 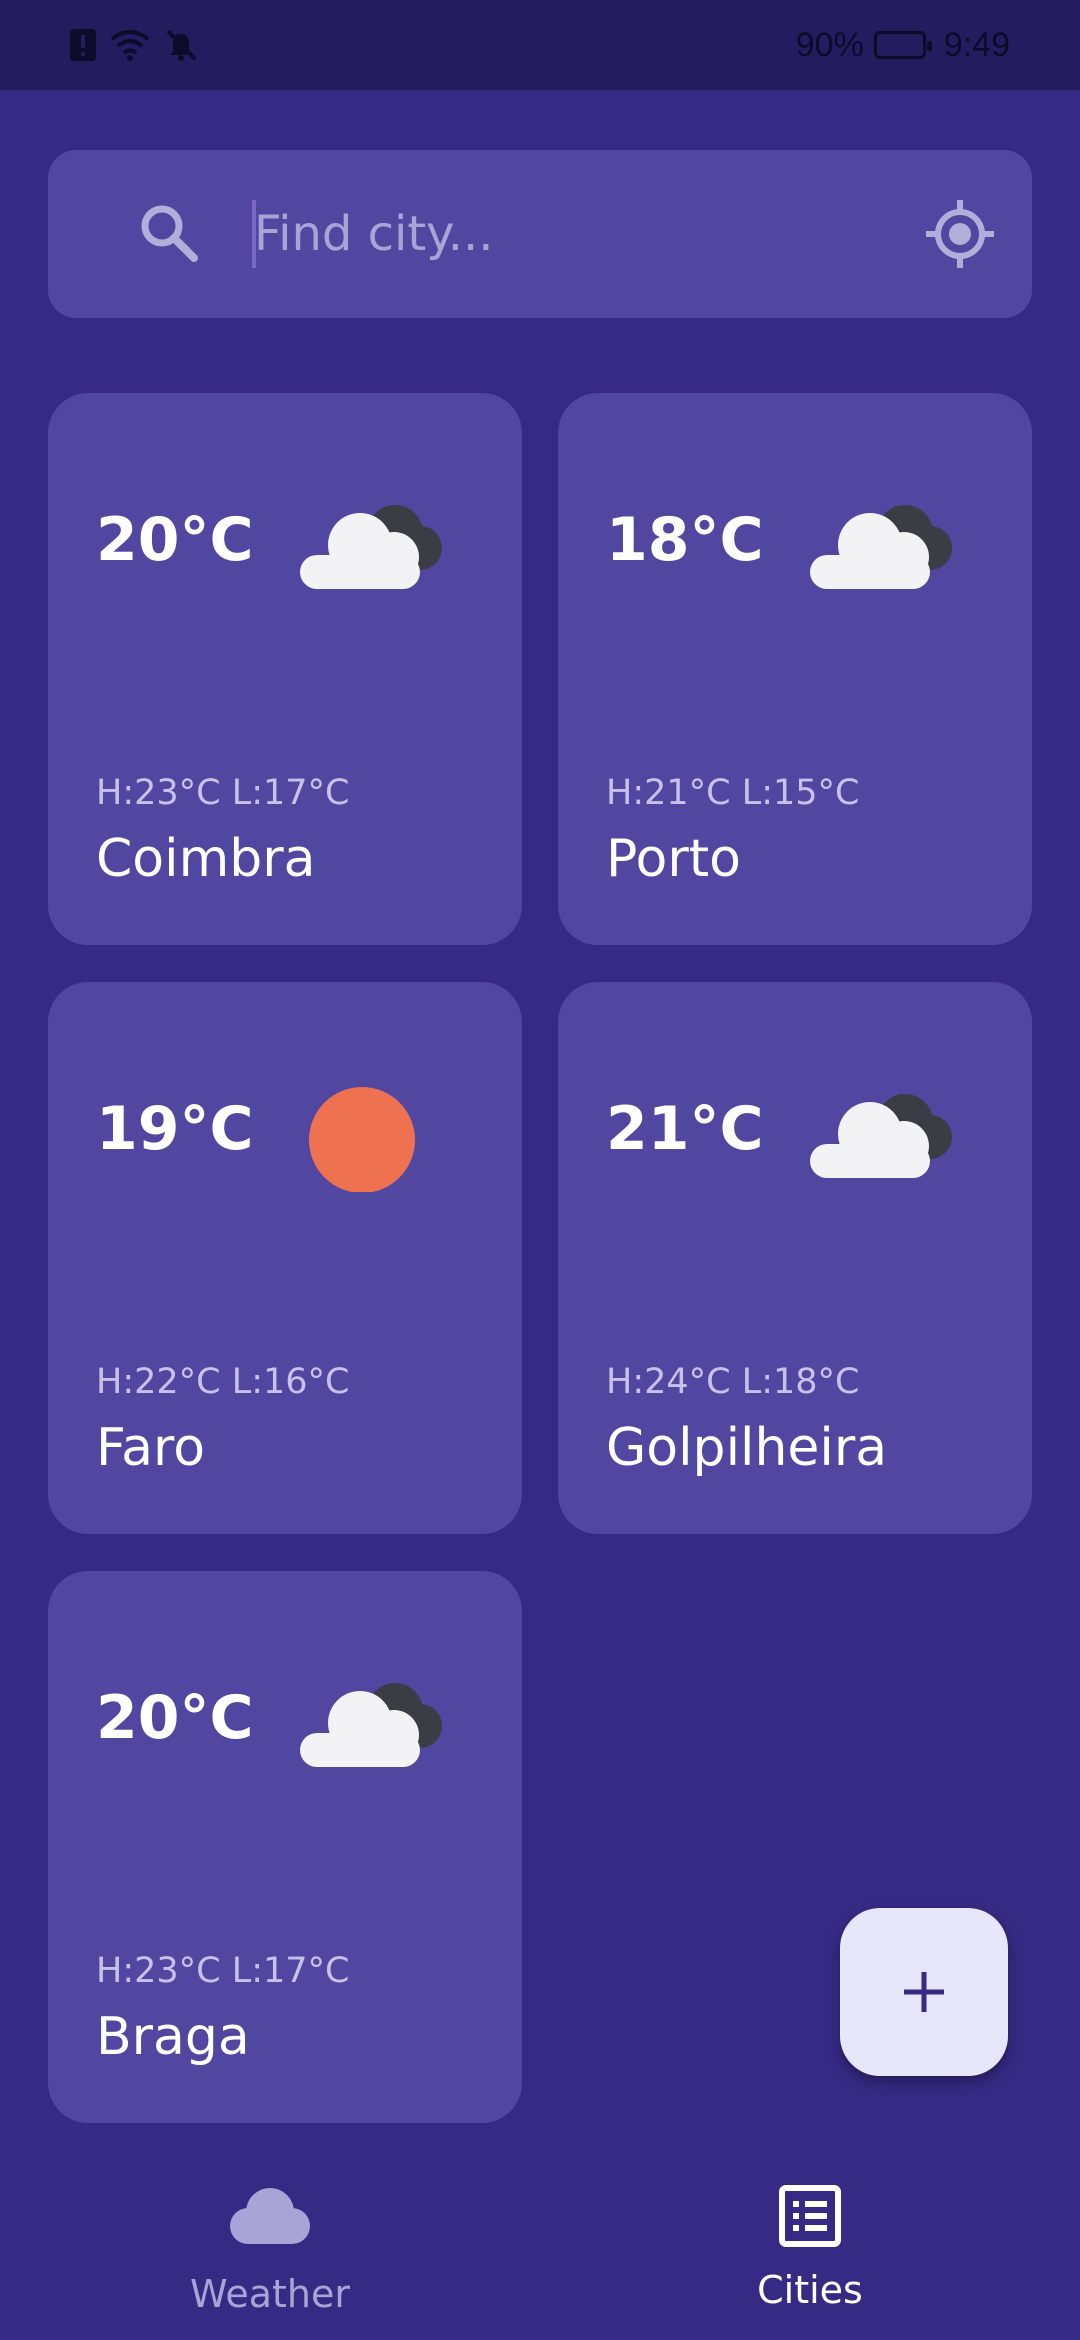 What do you see at coordinates (747, 1448) in the screenshot?
I see `city-name: Golpilheira` at bounding box center [747, 1448].